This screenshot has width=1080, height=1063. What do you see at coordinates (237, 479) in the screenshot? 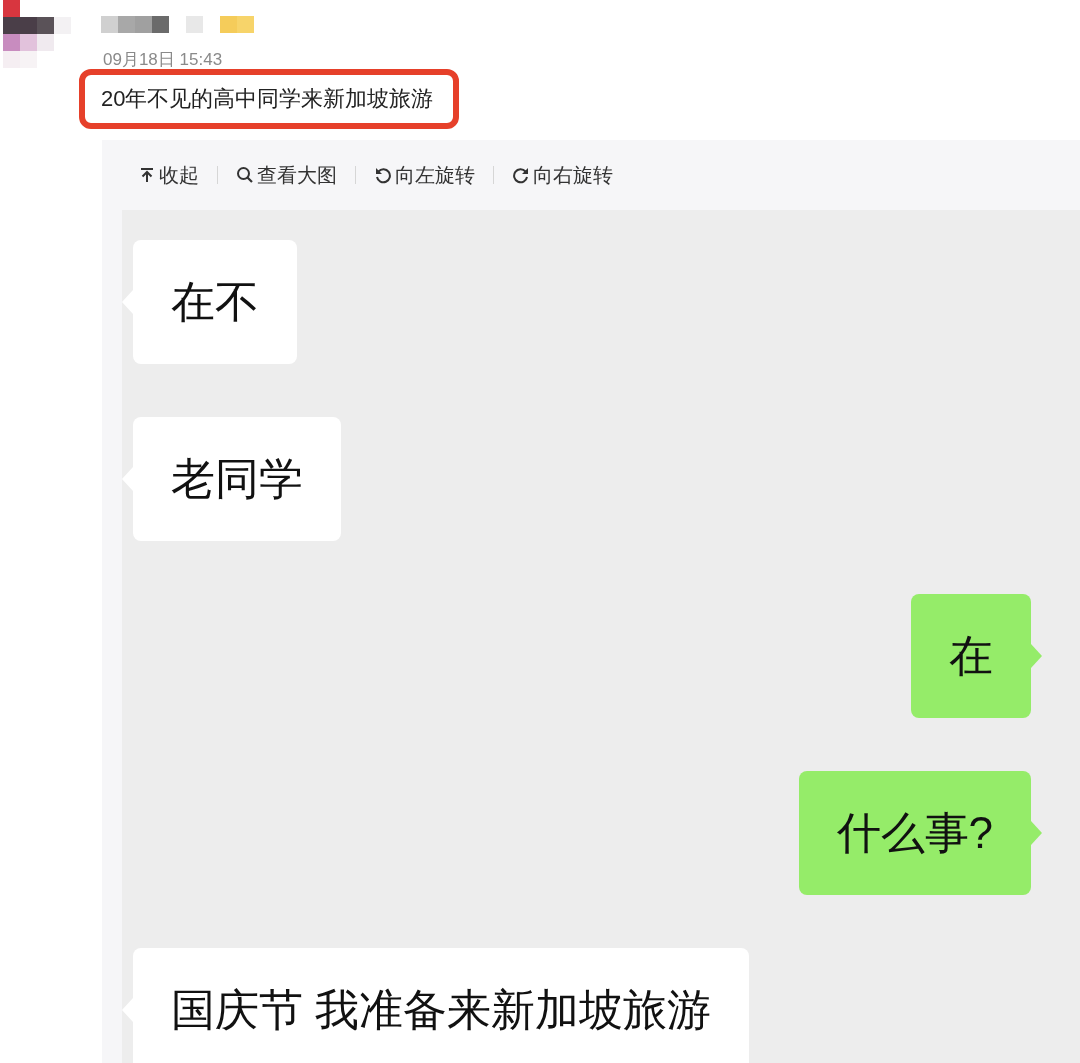
I see `message-bubble: 老同学` at bounding box center [237, 479].